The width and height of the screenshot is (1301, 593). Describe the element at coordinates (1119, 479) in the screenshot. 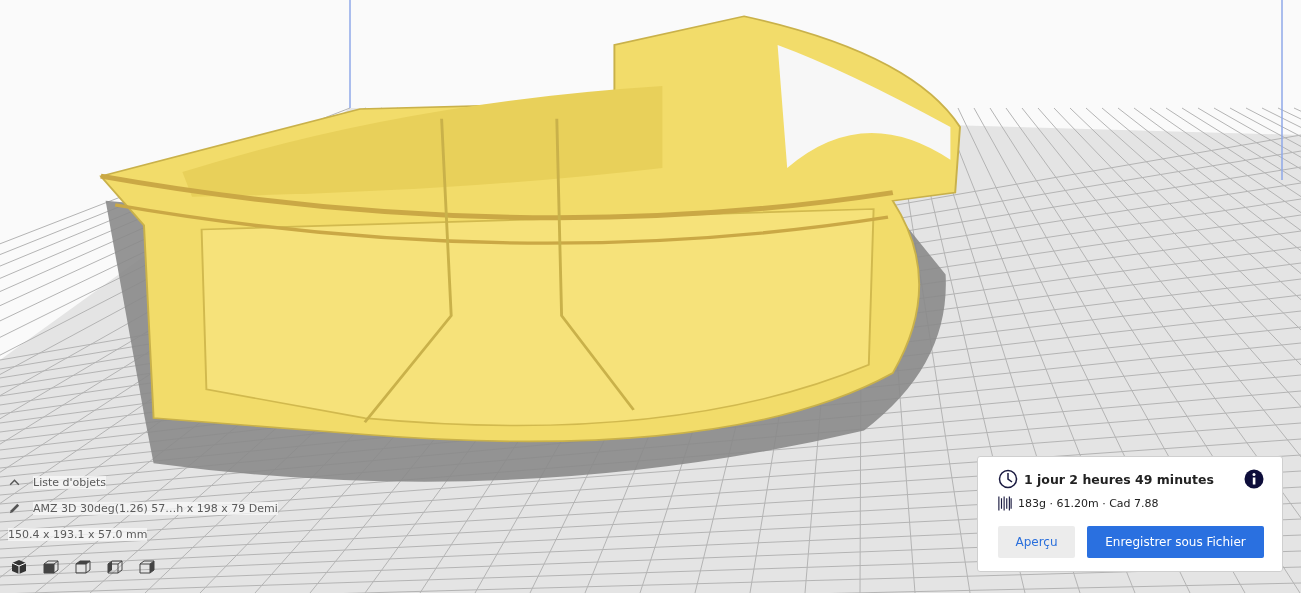

I see `print-time: 1 jour 2 heures 49 minutes` at that location.